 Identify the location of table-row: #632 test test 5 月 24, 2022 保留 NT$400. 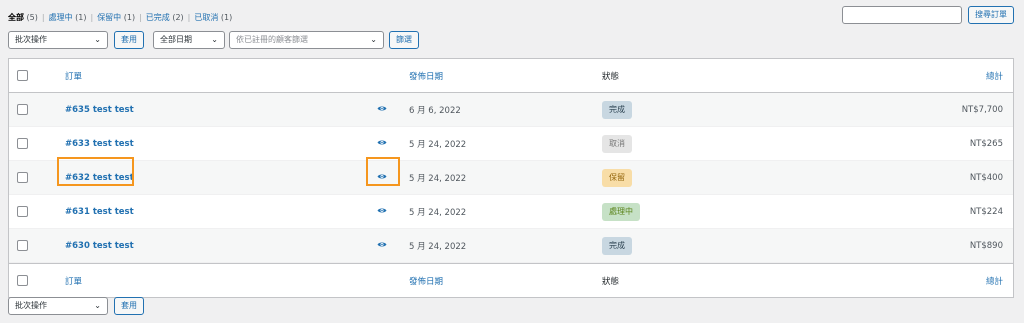
(511, 178).